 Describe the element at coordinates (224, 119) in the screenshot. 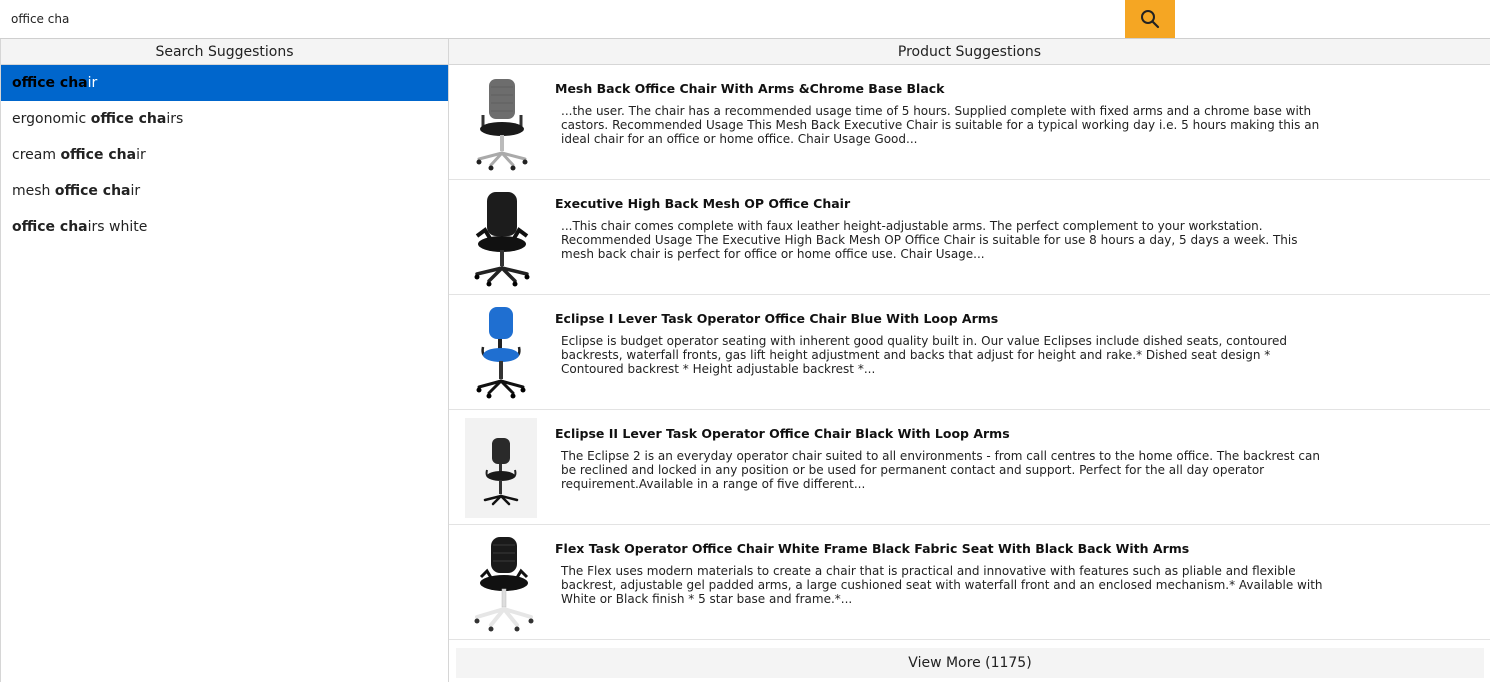

I see `suggestion-item: ergonomic office chairs` at that location.